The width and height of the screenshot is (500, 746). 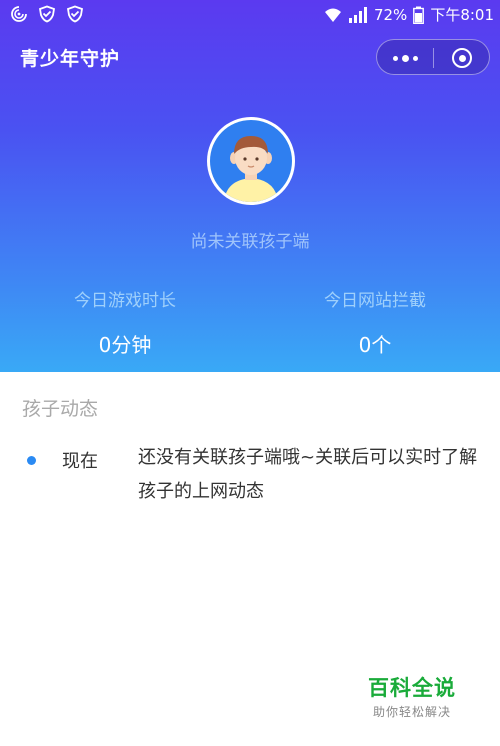 What do you see at coordinates (375, 345) in the screenshot?
I see `stat-value: 0个` at bounding box center [375, 345].